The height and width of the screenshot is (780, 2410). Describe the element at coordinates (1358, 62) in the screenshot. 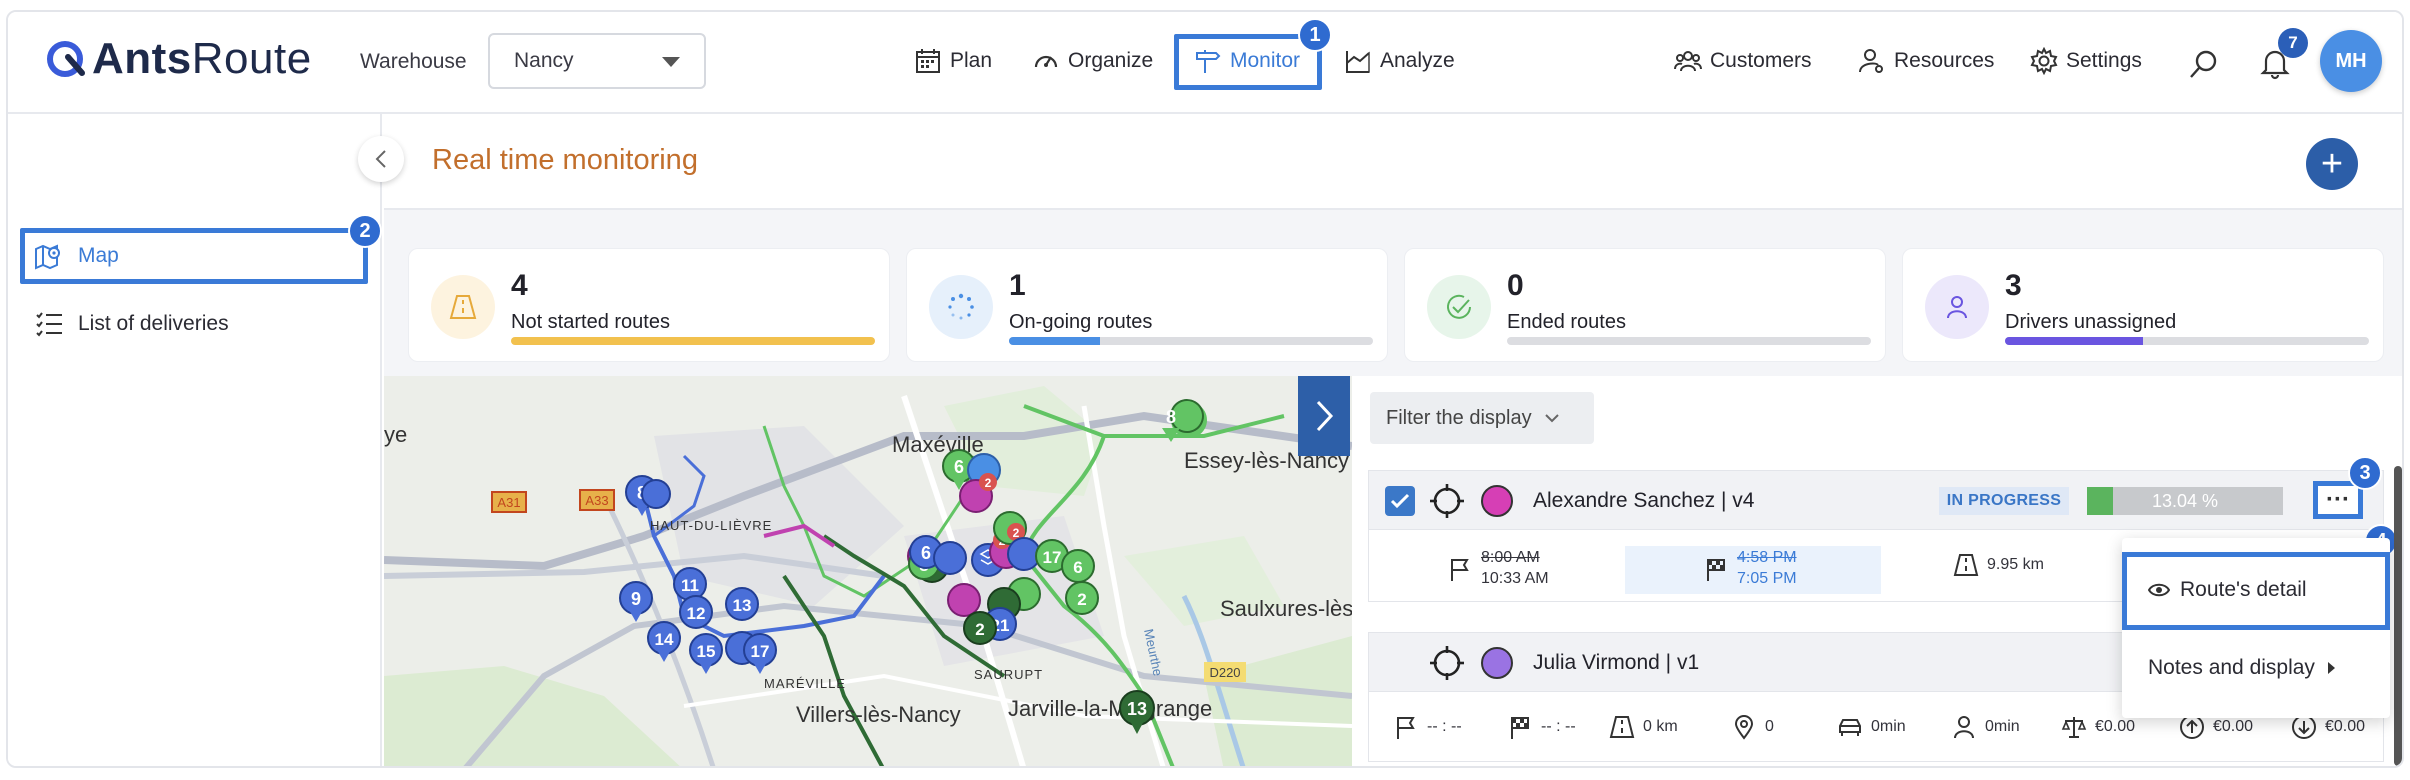

I see `chart-icon` at that location.